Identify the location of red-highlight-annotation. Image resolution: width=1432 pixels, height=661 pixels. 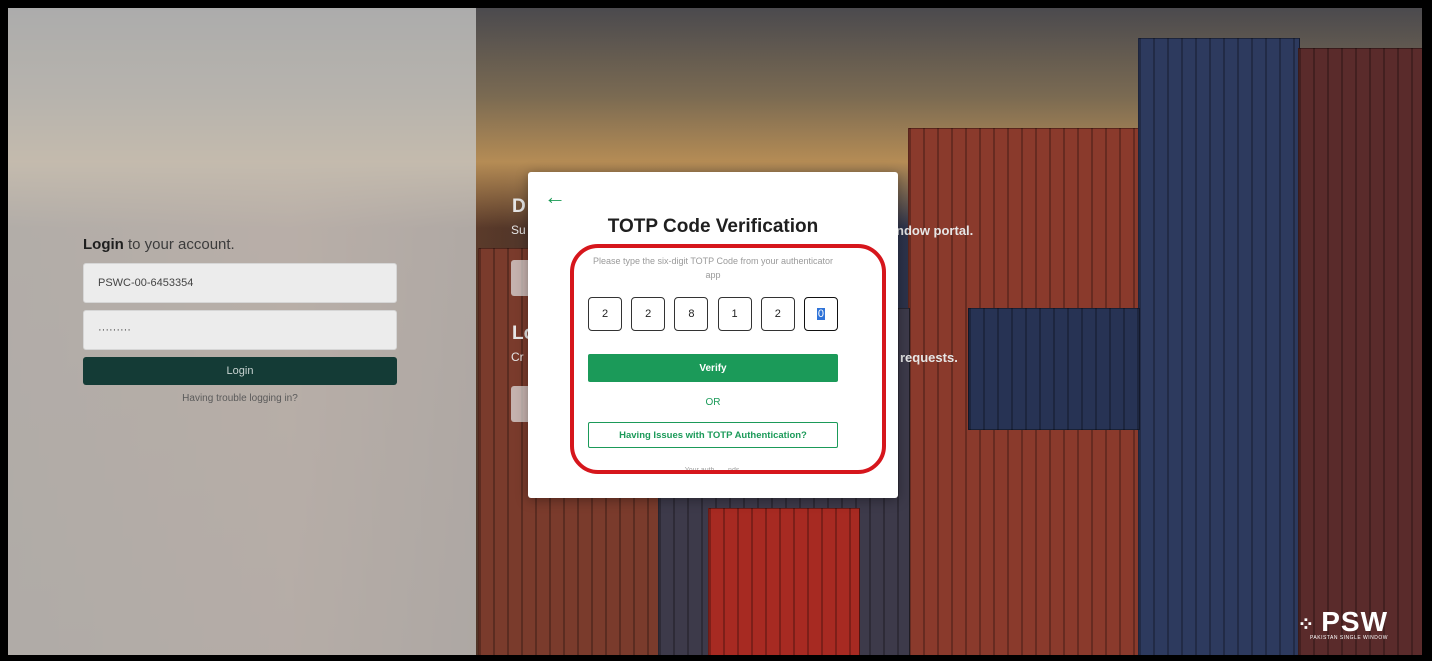
(728, 359).